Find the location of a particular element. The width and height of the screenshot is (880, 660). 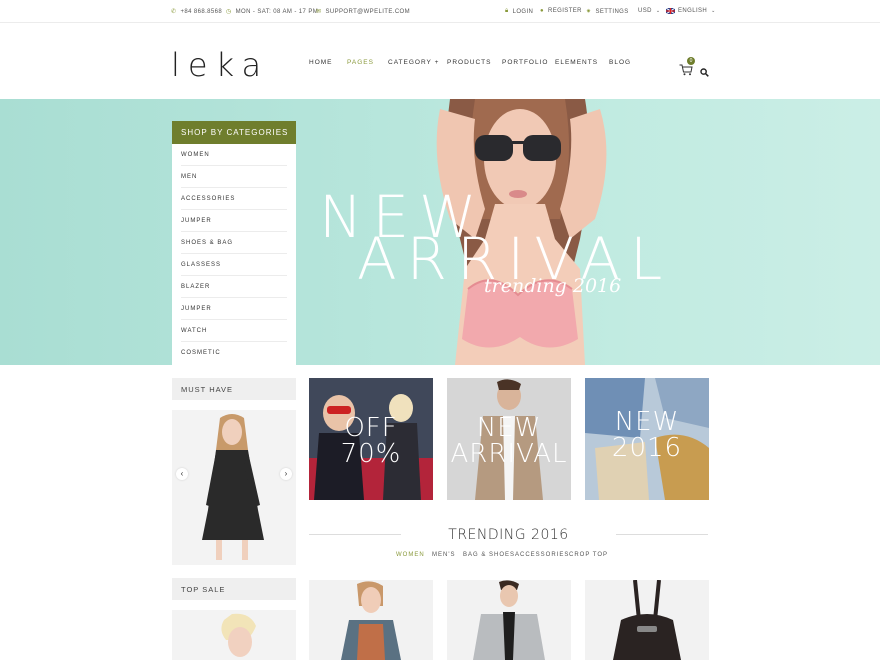

banner-new-2016-line1: NEW is located at coordinates (647, 422).